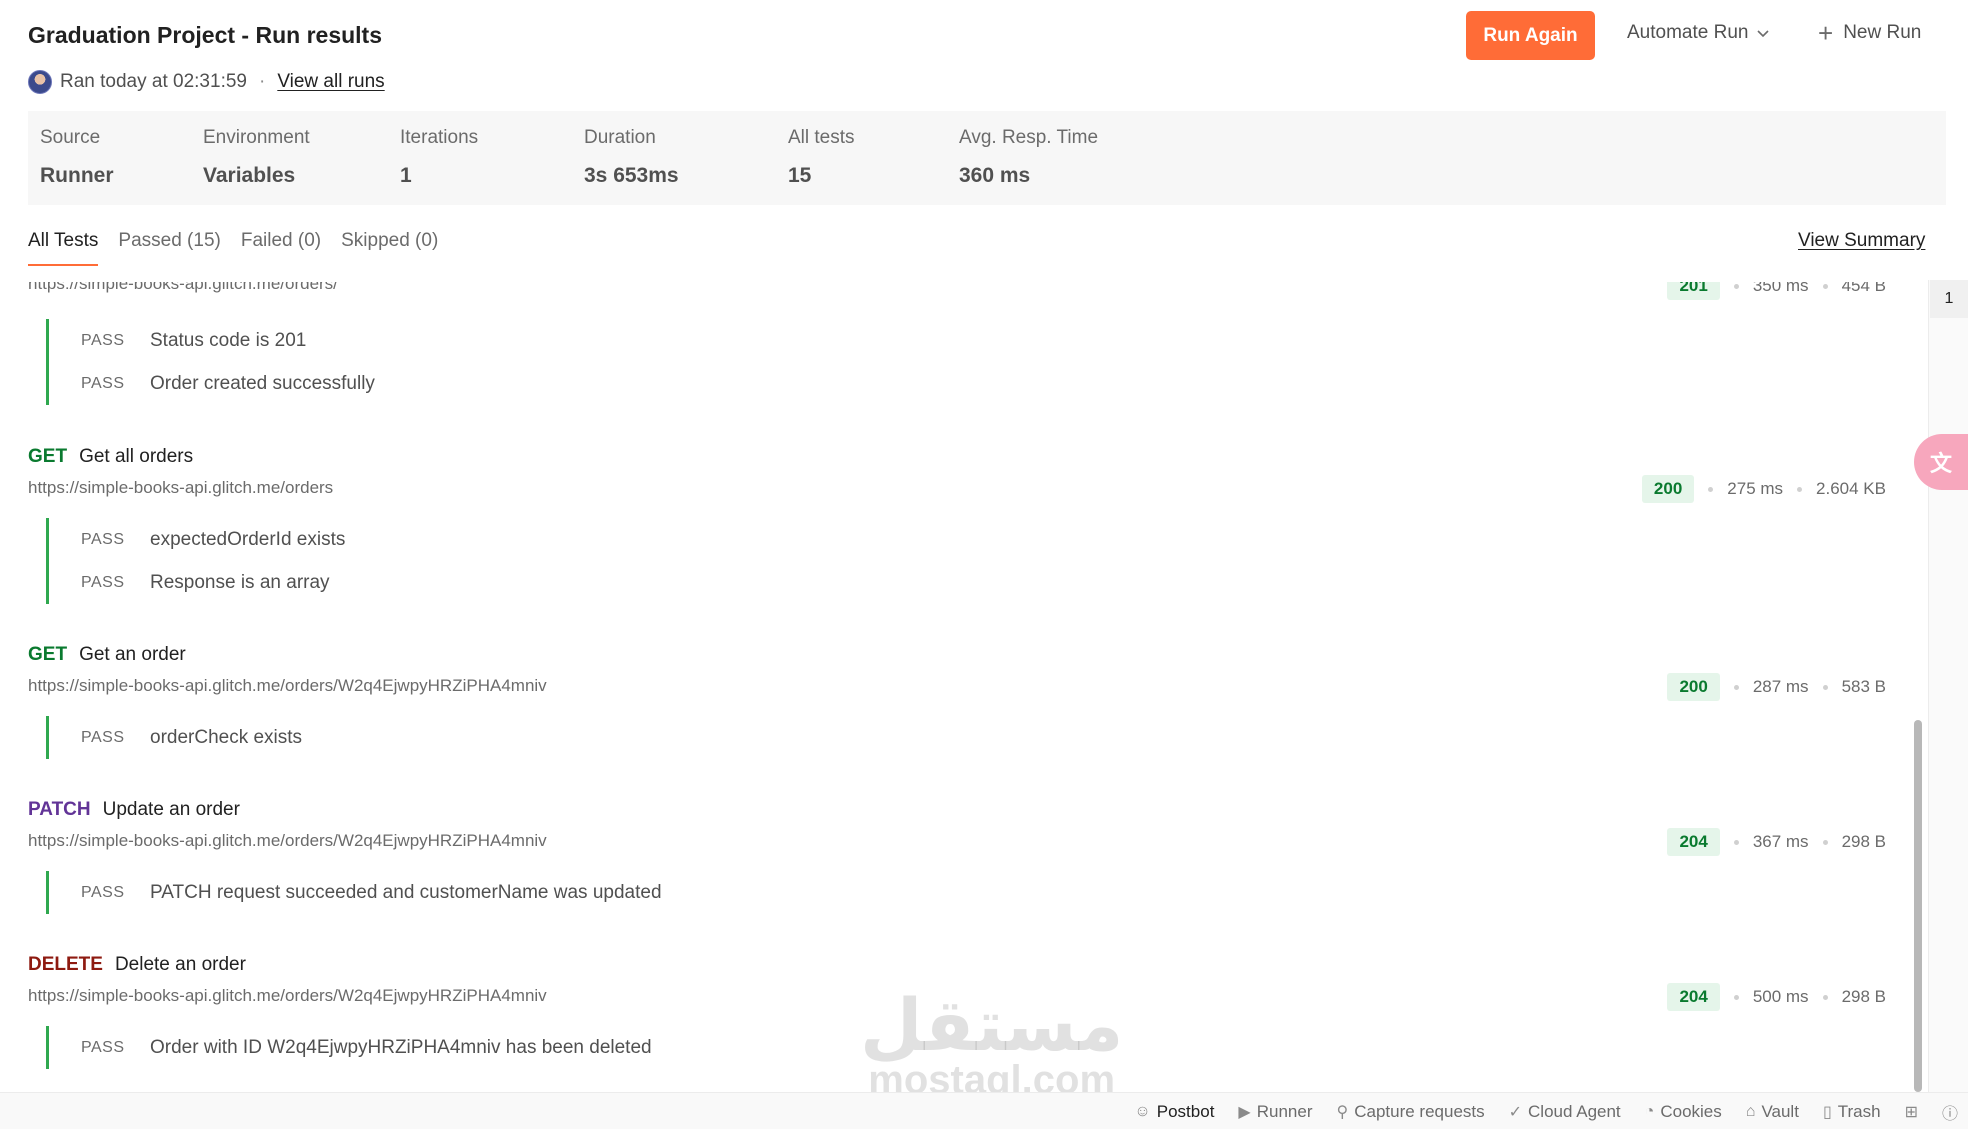  What do you see at coordinates (1244, 1112) in the screenshot?
I see `play-icon: ▶` at bounding box center [1244, 1112].